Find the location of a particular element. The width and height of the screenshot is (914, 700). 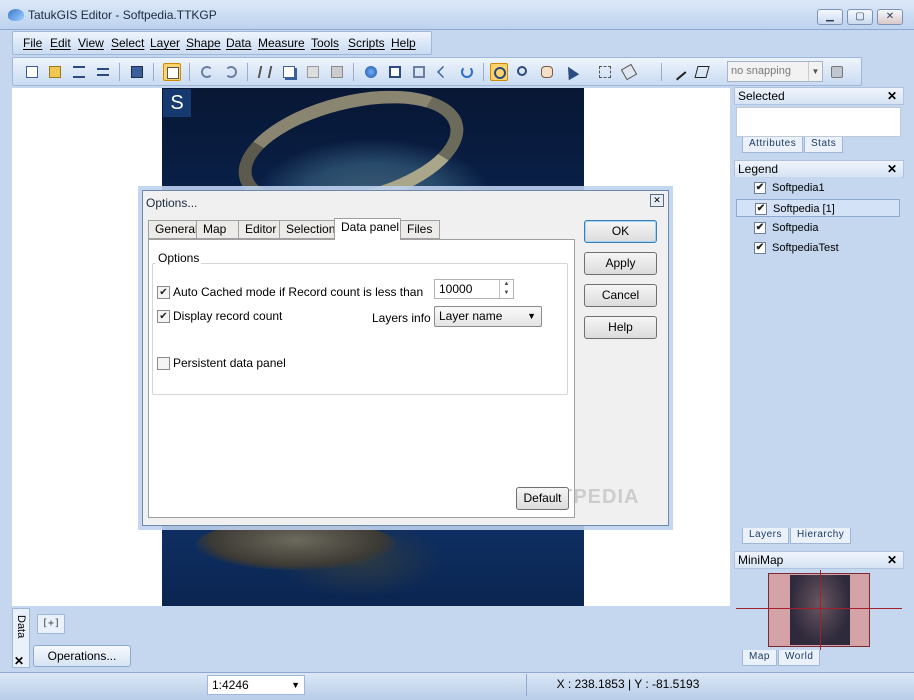

status-bar is located at coordinates (457, 686).